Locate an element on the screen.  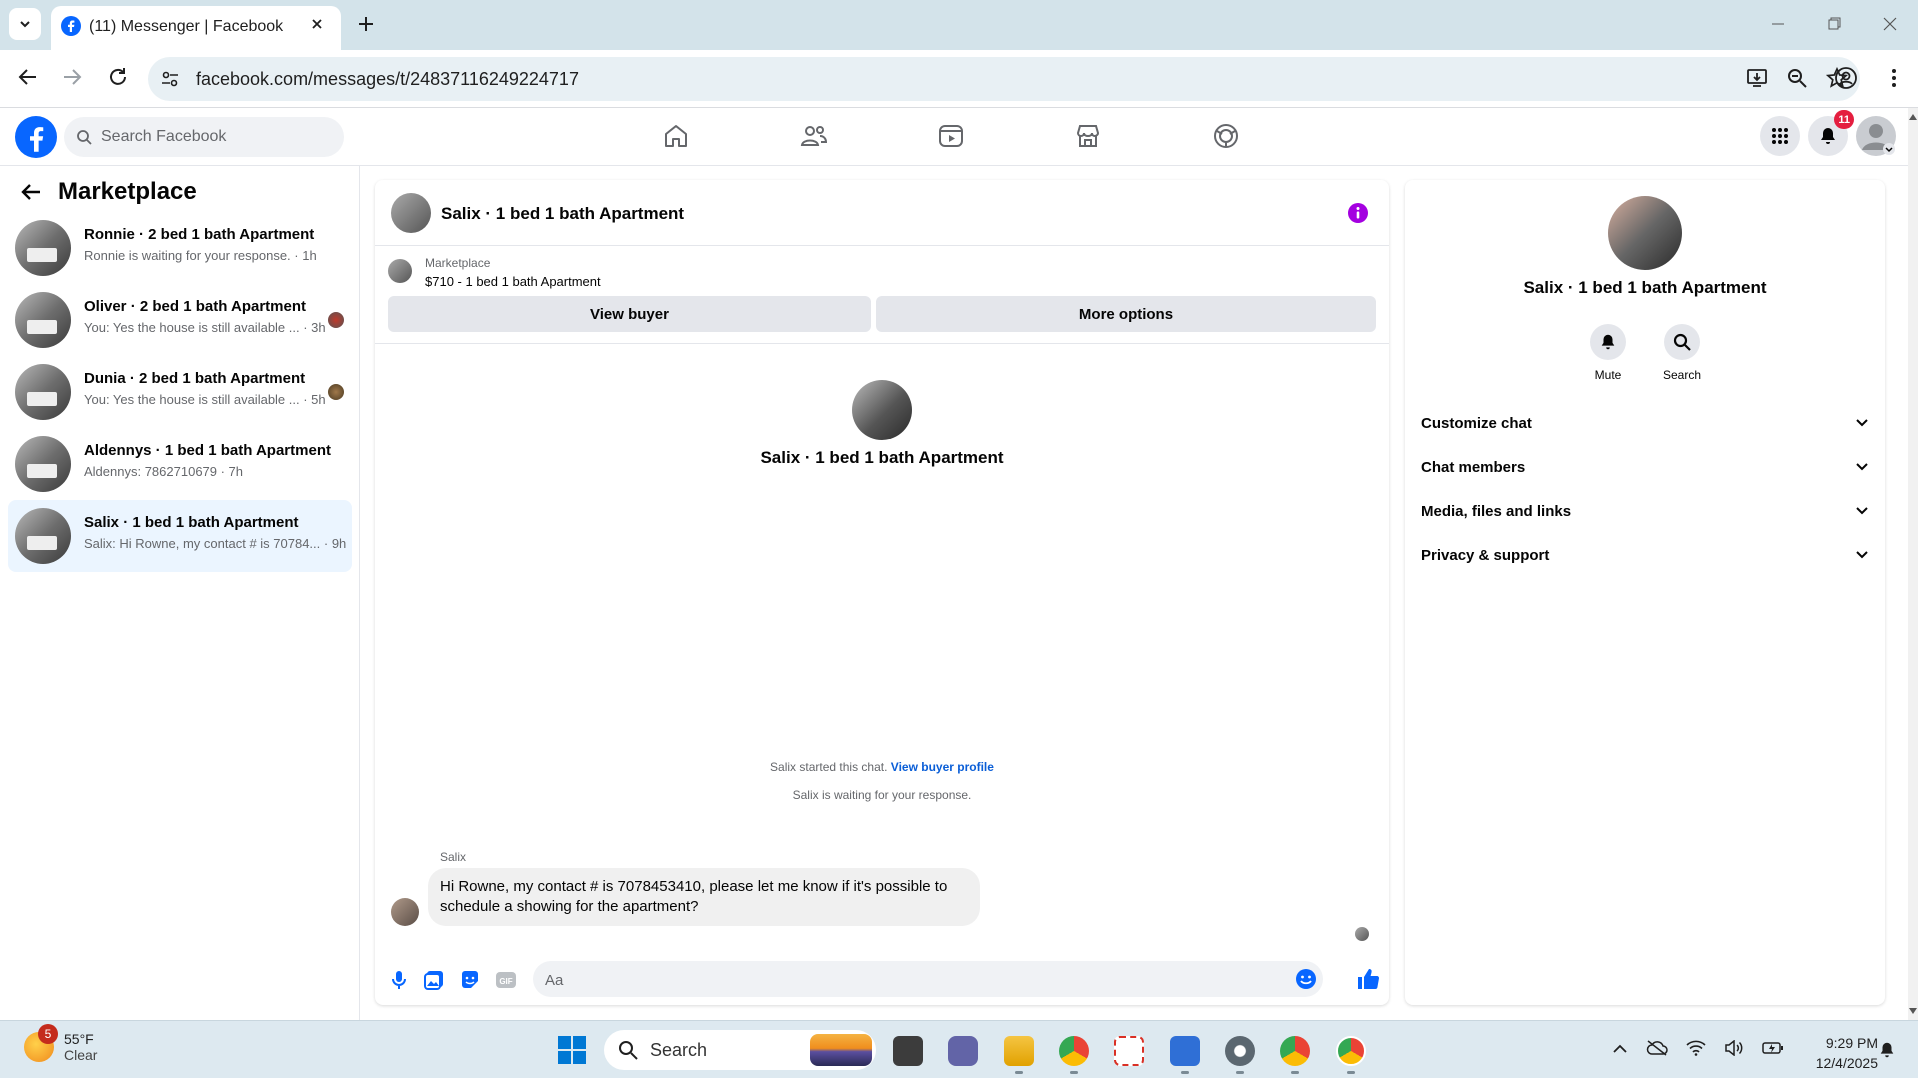
listing-title: $710 - 1 bed 1 bath Apartment is located at coordinates (513, 281).